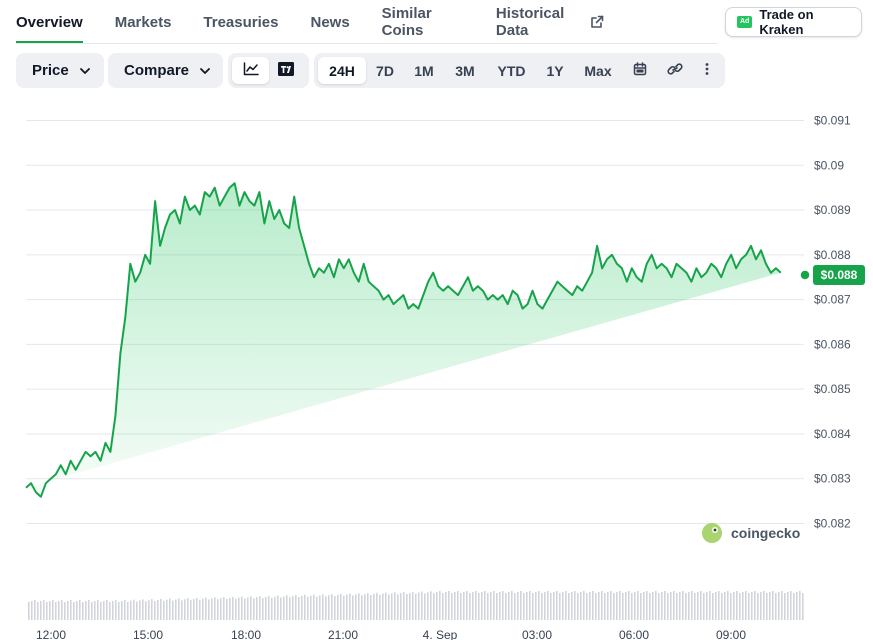  I want to click on range-selector: 24H 7D 1M 3M YTD 1Y Max, so click(519, 70).